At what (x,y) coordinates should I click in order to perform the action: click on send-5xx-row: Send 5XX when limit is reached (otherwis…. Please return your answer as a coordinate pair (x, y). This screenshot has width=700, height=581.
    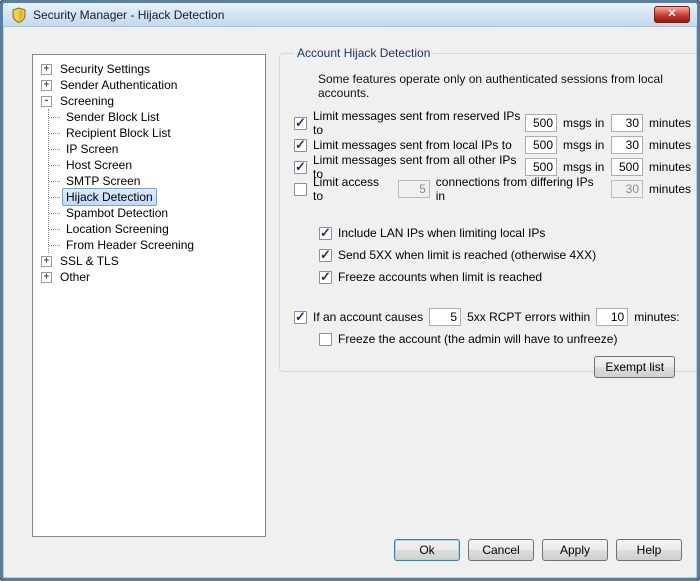
    Looking at the image, I should click on (491, 255).